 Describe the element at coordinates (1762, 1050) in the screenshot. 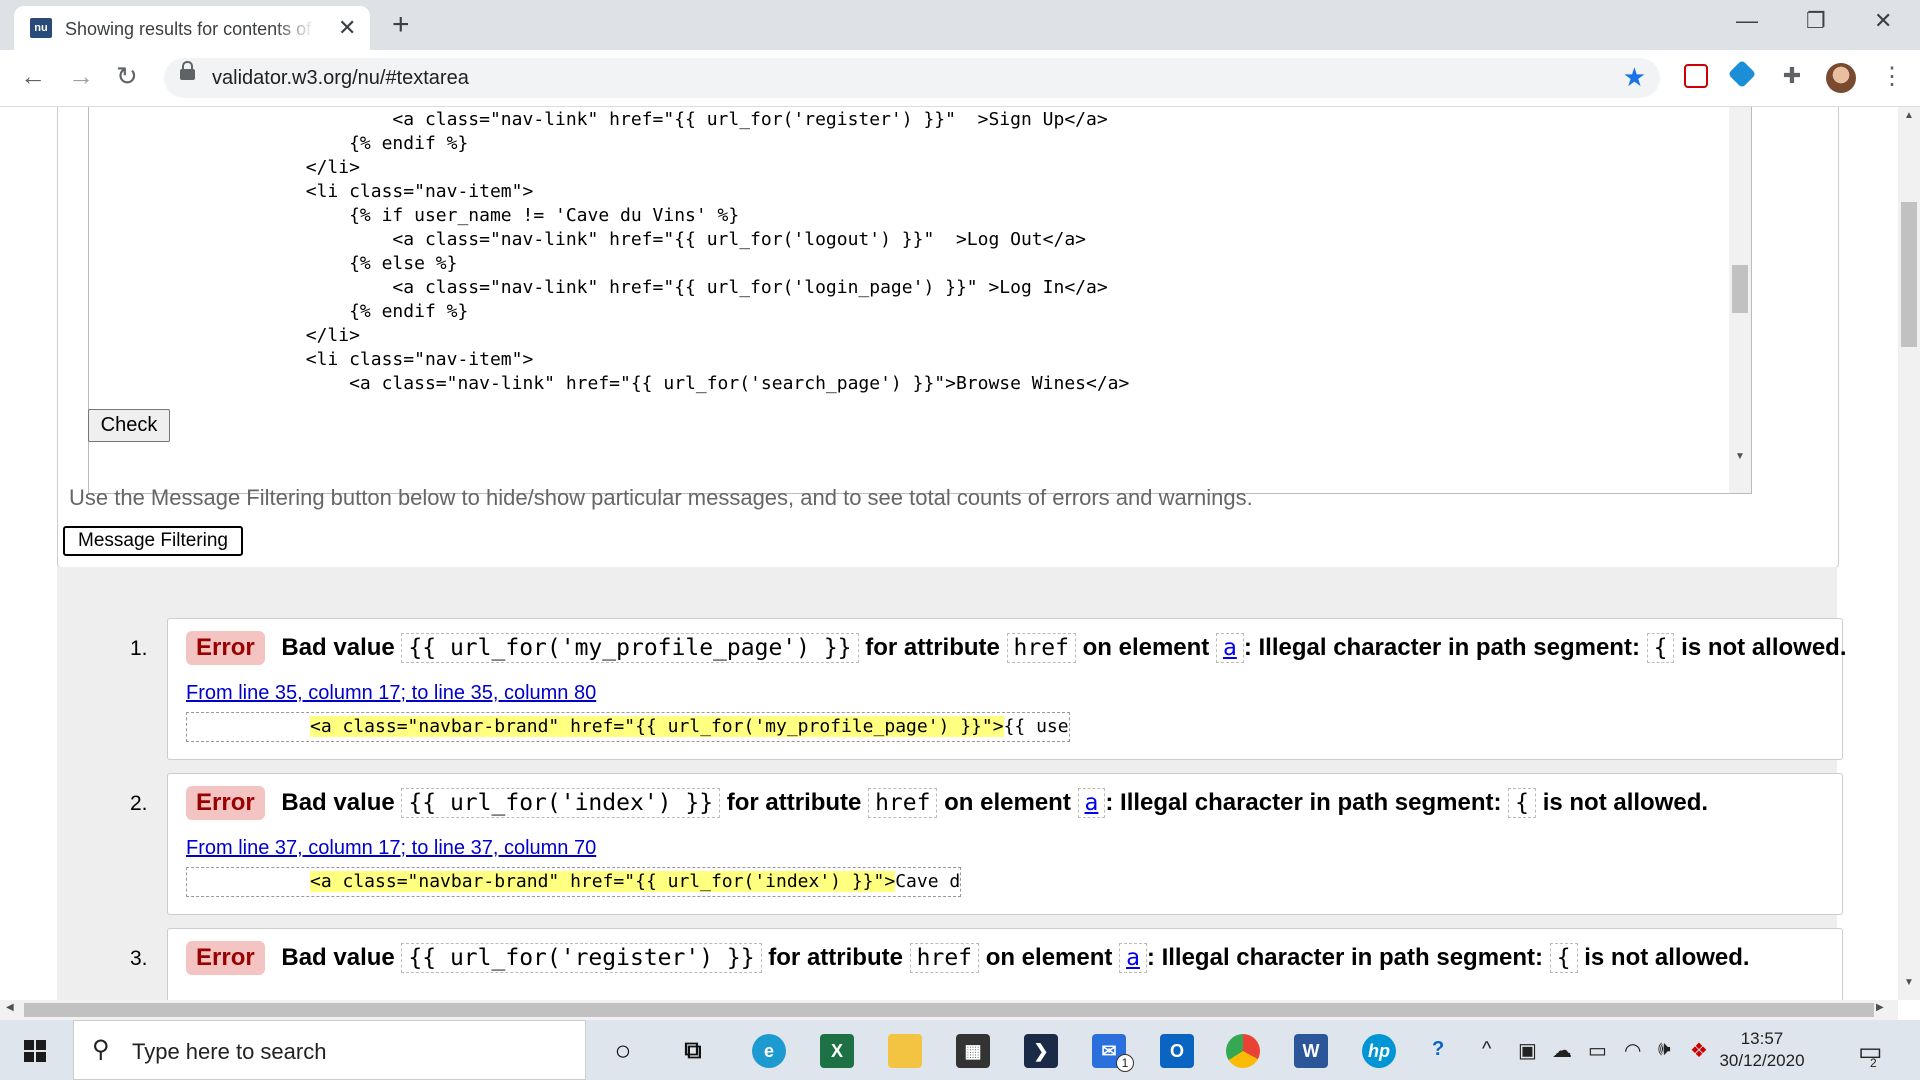

I see `taskbar-clock: 13:57 30/12/2020` at that location.